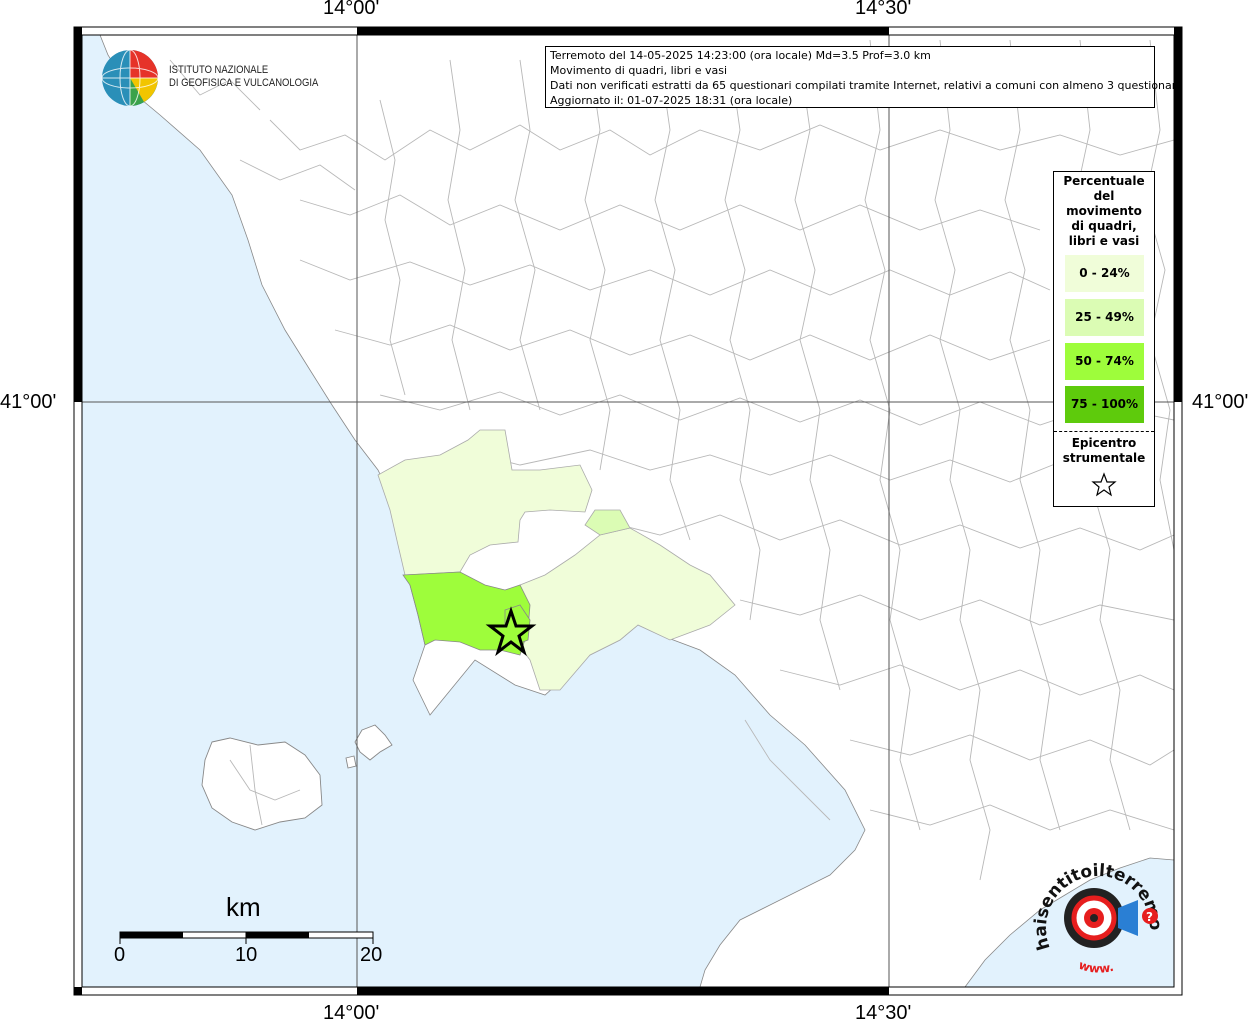  I want to click on legend-title-line: Percentuale, so click(1104, 181).